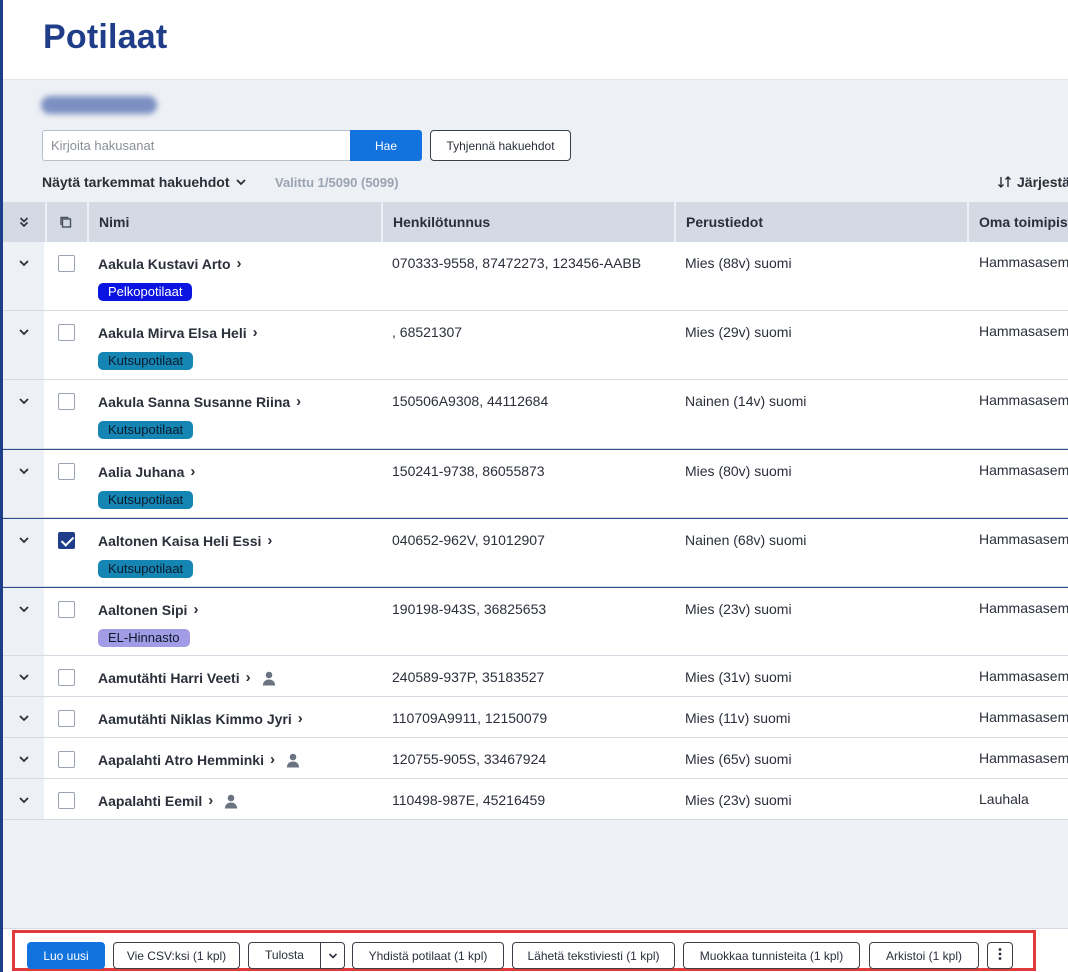 The image size is (1068, 972). Describe the element at coordinates (924, 955) in the screenshot. I see `archive-button: Arkistoi (1 kpl)` at that location.